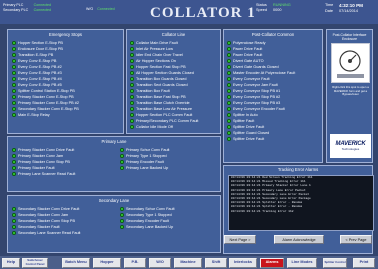 The height and width of the screenshot is (269, 378). I want to click on estop-item: Every Conv E-Stop PB #5, so click(37, 84).